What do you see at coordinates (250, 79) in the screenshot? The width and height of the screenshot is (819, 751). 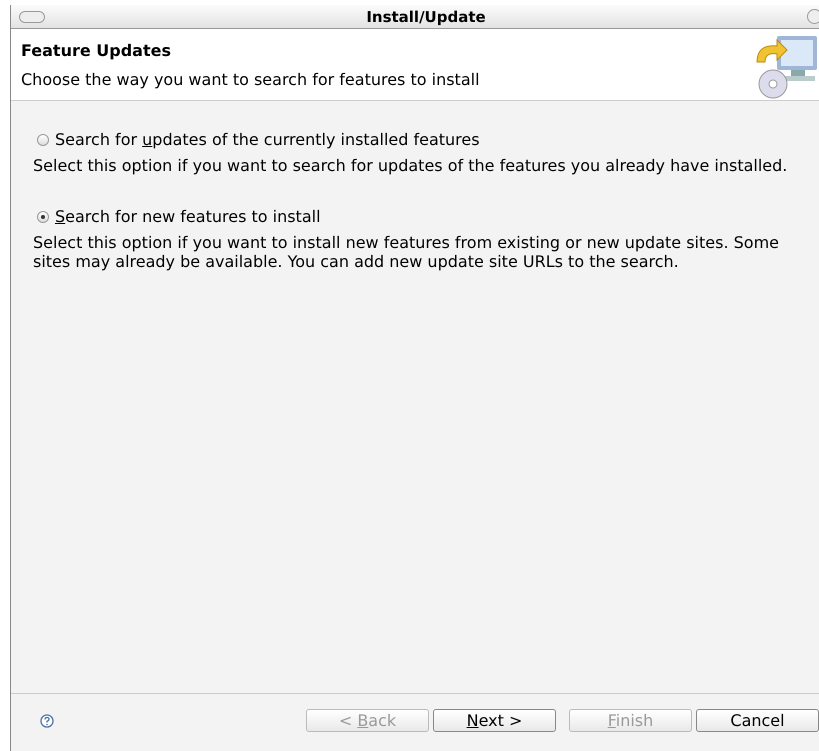 I see `page-description: Choose the way you want to search for features to install` at bounding box center [250, 79].